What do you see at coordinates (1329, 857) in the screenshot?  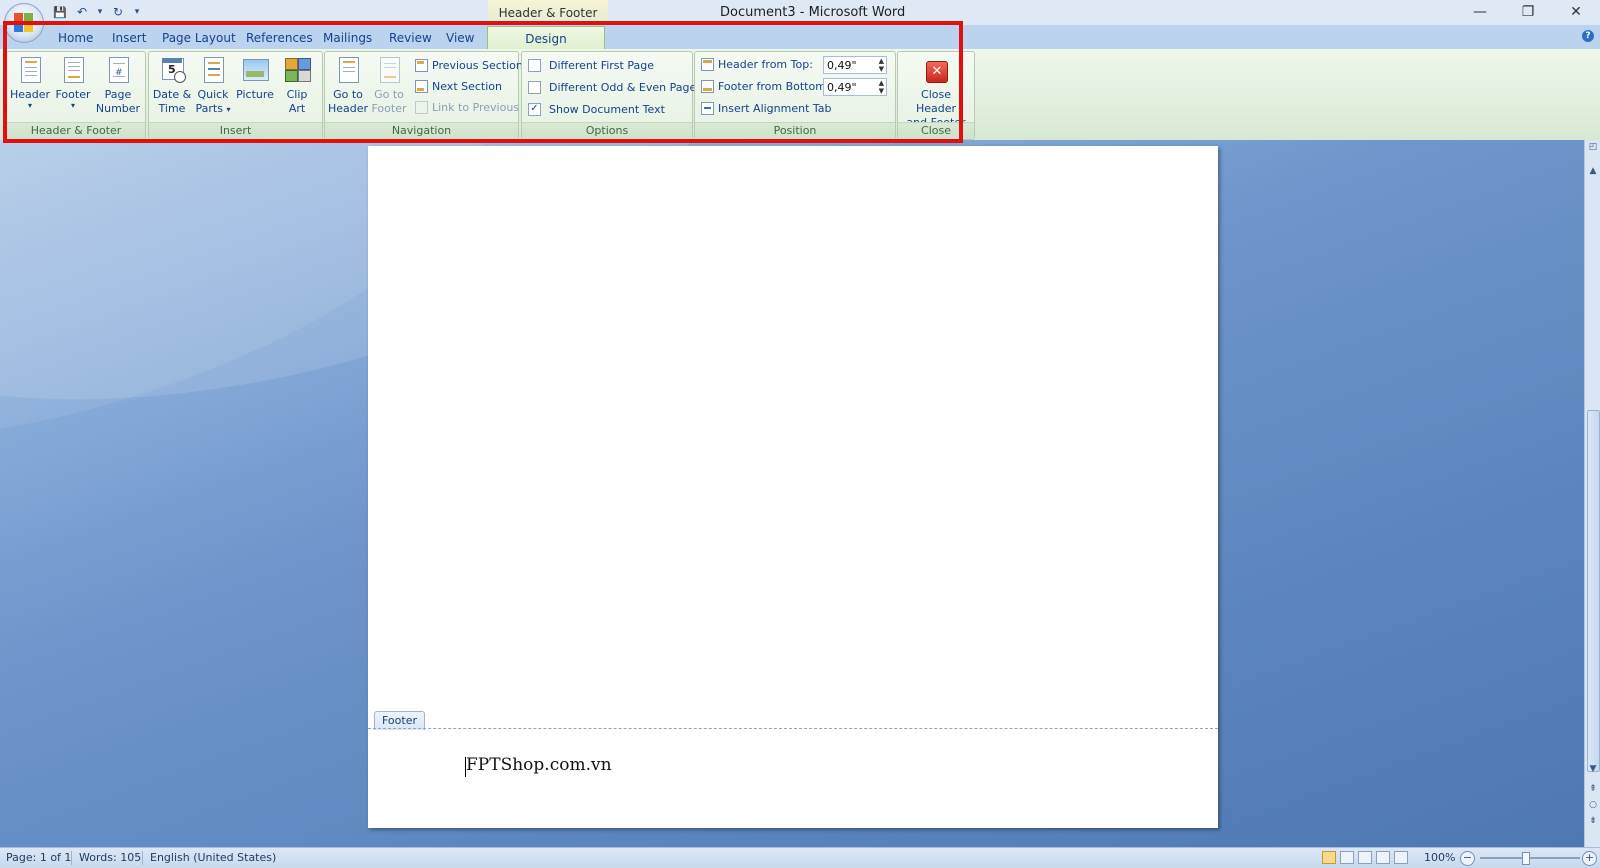 I see `print-layout-view-icon` at bounding box center [1329, 857].